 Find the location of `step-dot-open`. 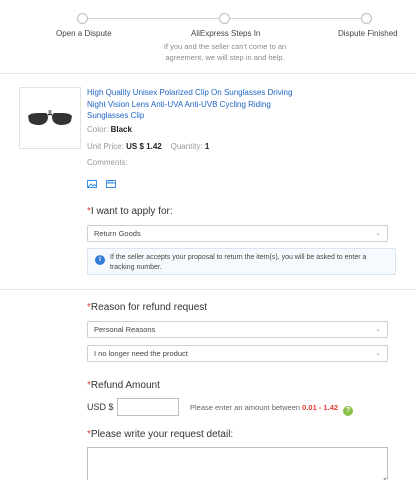

step-dot-open is located at coordinates (82, 18).